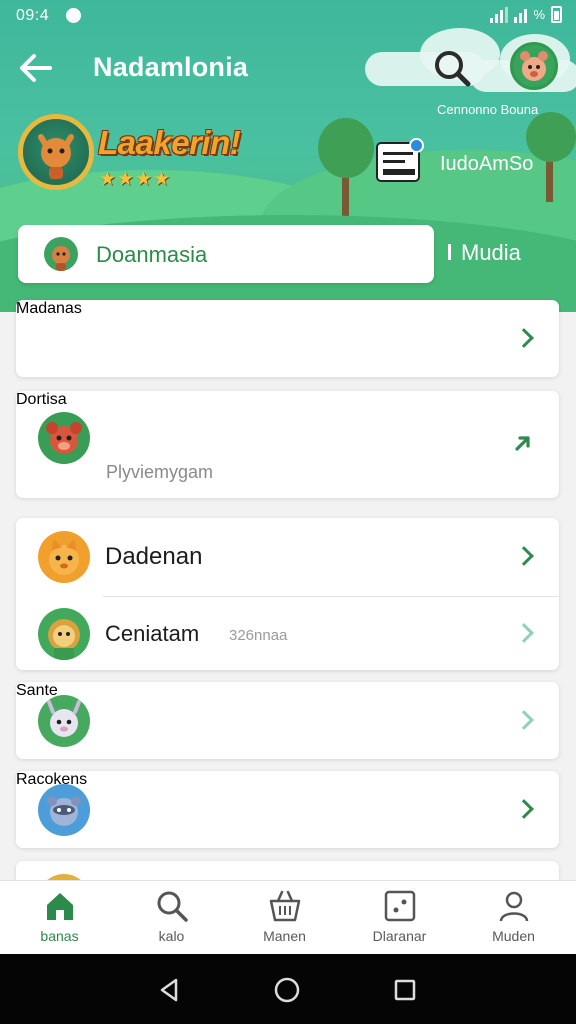 The width and height of the screenshot is (576, 1024). Describe the element at coordinates (49, 308) in the screenshot. I see `list-item-title: Madanas` at that location.